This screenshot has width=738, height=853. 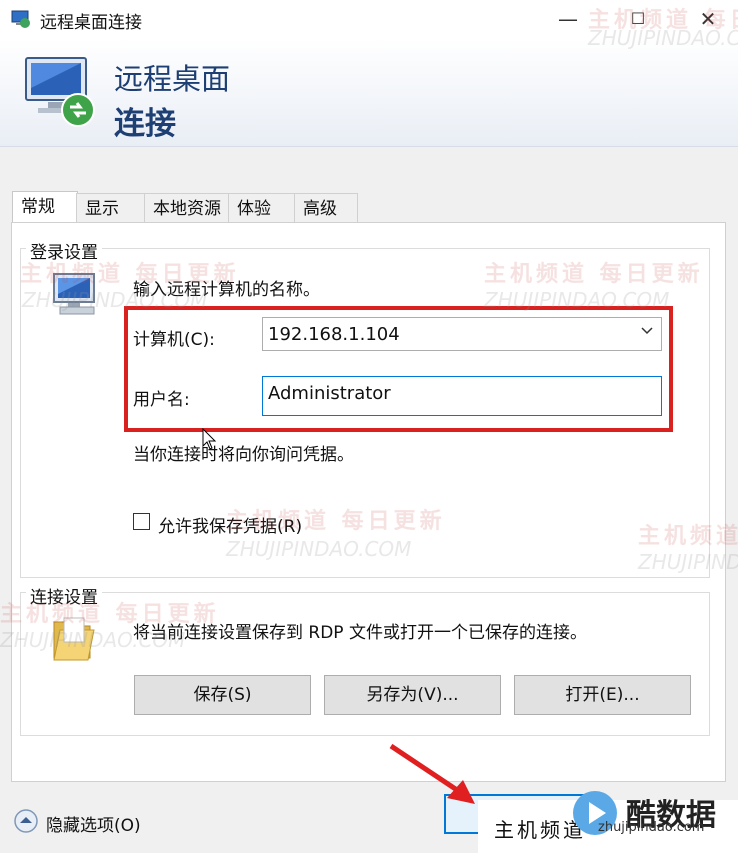 I want to click on connection-description: 将当前连接设置保存到 RDP 文件或打开一个已保存的连接。, so click(x=360, y=633).